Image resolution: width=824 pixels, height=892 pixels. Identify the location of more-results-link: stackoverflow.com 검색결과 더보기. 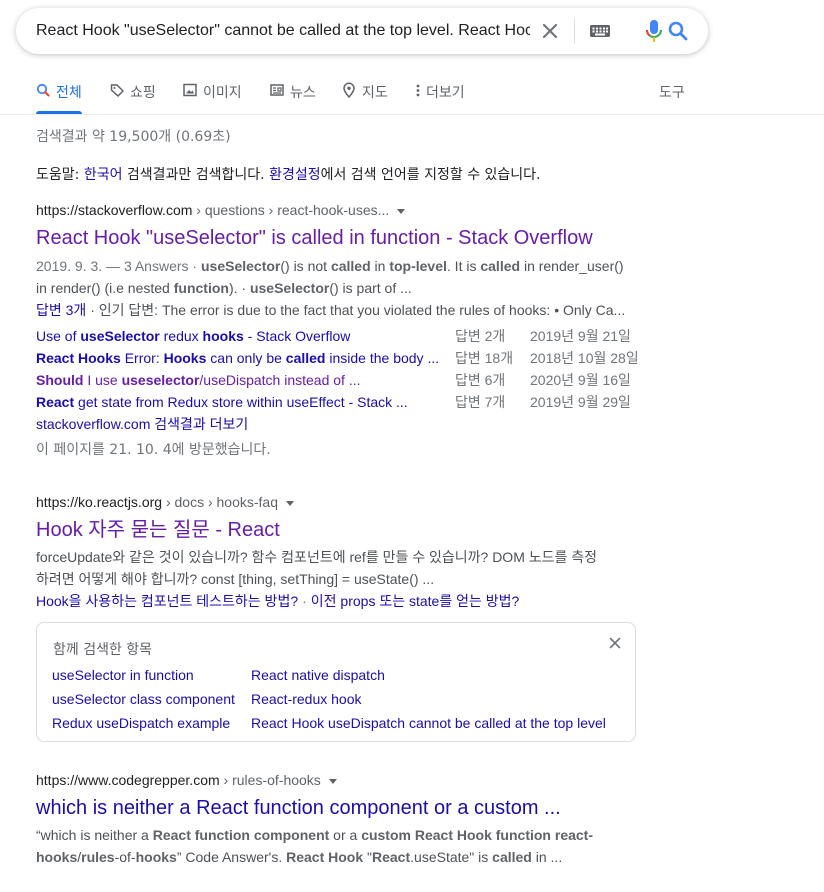
(341, 424).